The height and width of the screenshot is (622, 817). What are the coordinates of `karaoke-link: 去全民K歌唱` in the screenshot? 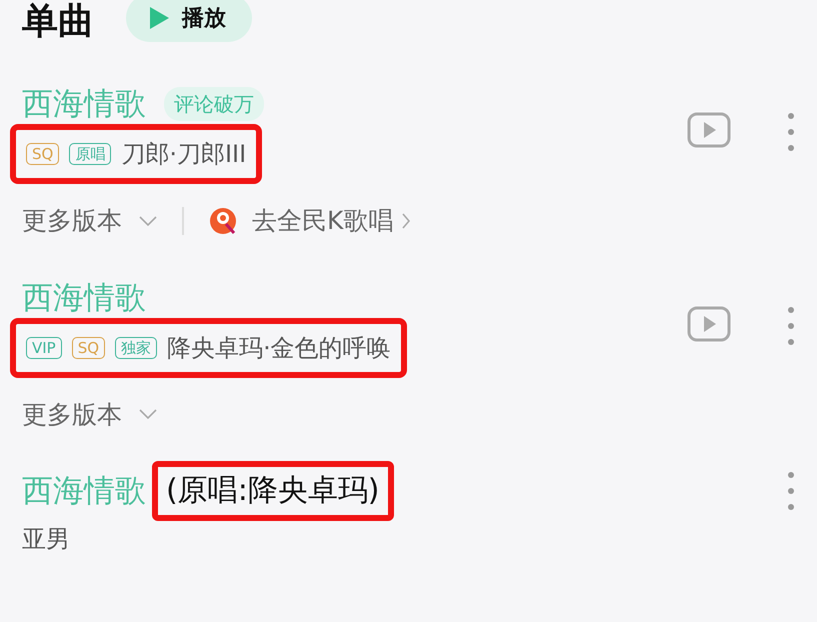 It's located at (332, 221).